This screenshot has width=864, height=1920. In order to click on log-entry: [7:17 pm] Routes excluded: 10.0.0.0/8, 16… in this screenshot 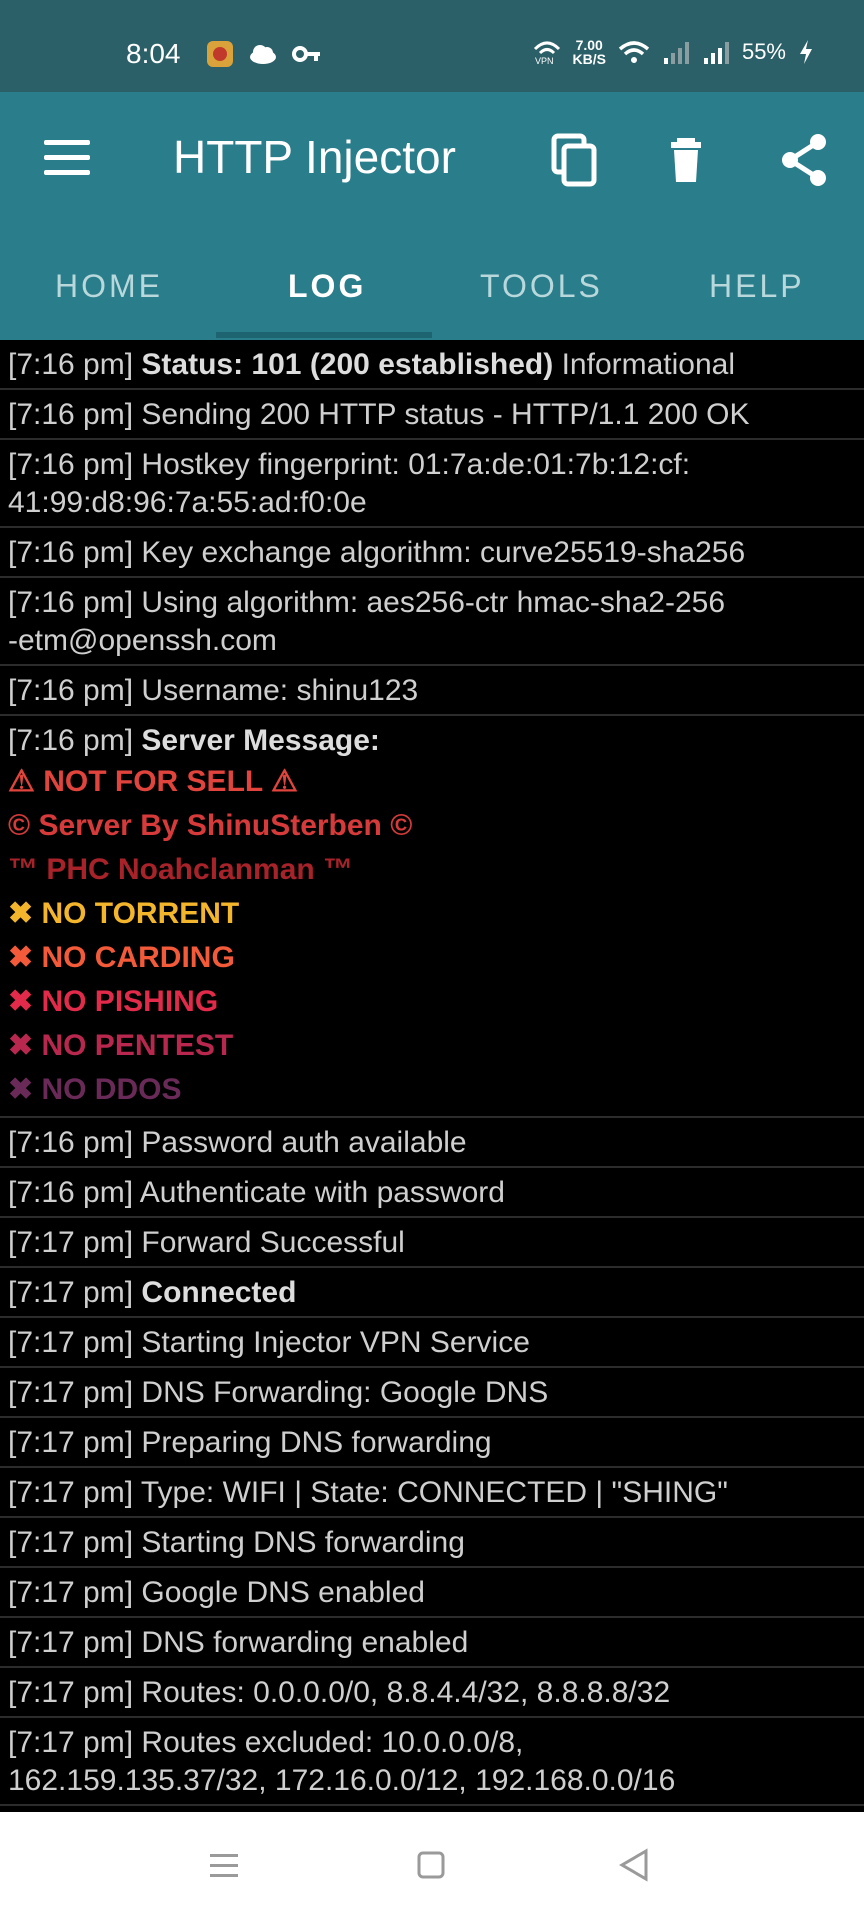, I will do `click(432, 1762)`.